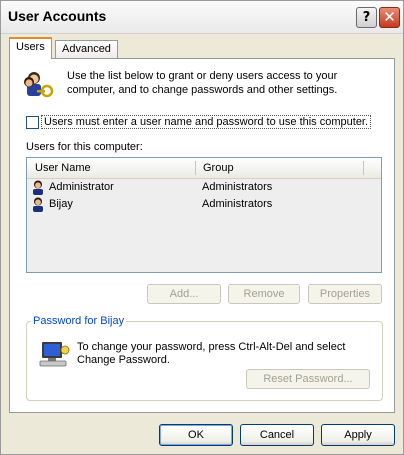 The image size is (404, 455). What do you see at coordinates (63, 168) in the screenshot?
I see `column-user-name: User Name` at bounding box center [63, 168].